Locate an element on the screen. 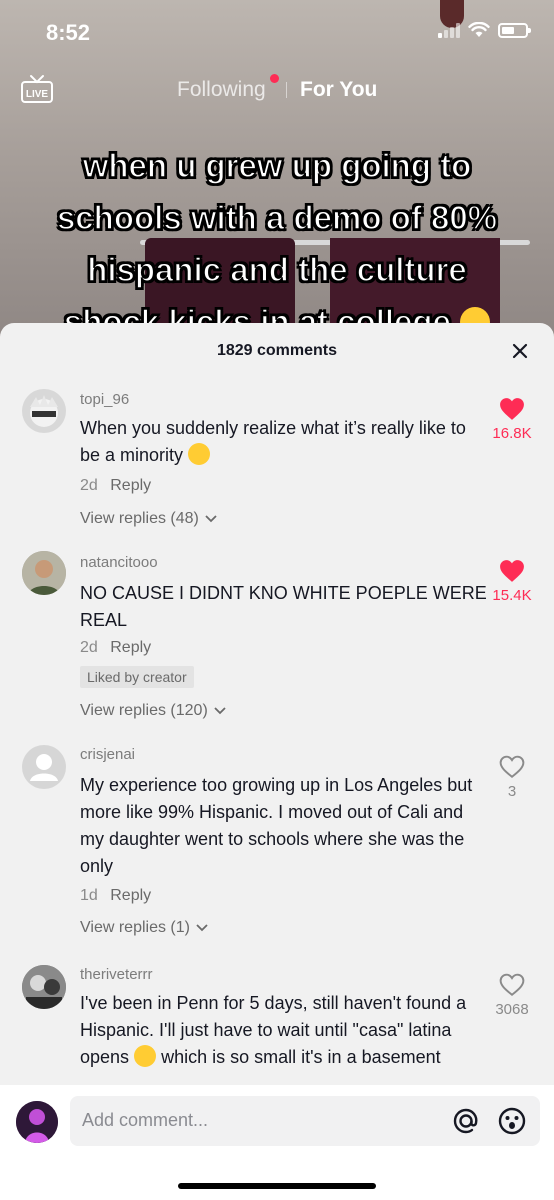  comment-count: 1829 comments is located at coordinates (277, 350).